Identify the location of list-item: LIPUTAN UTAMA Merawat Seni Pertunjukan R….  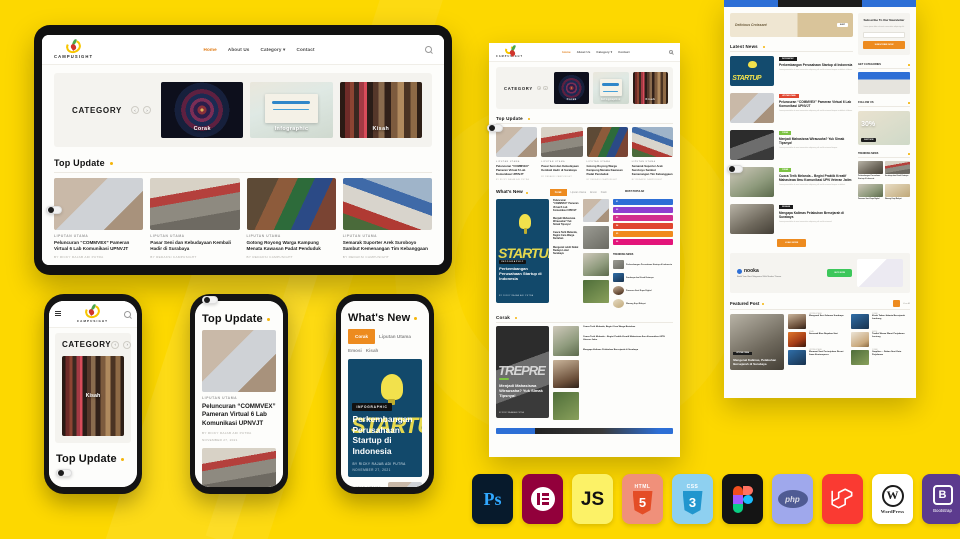
(817, 357).